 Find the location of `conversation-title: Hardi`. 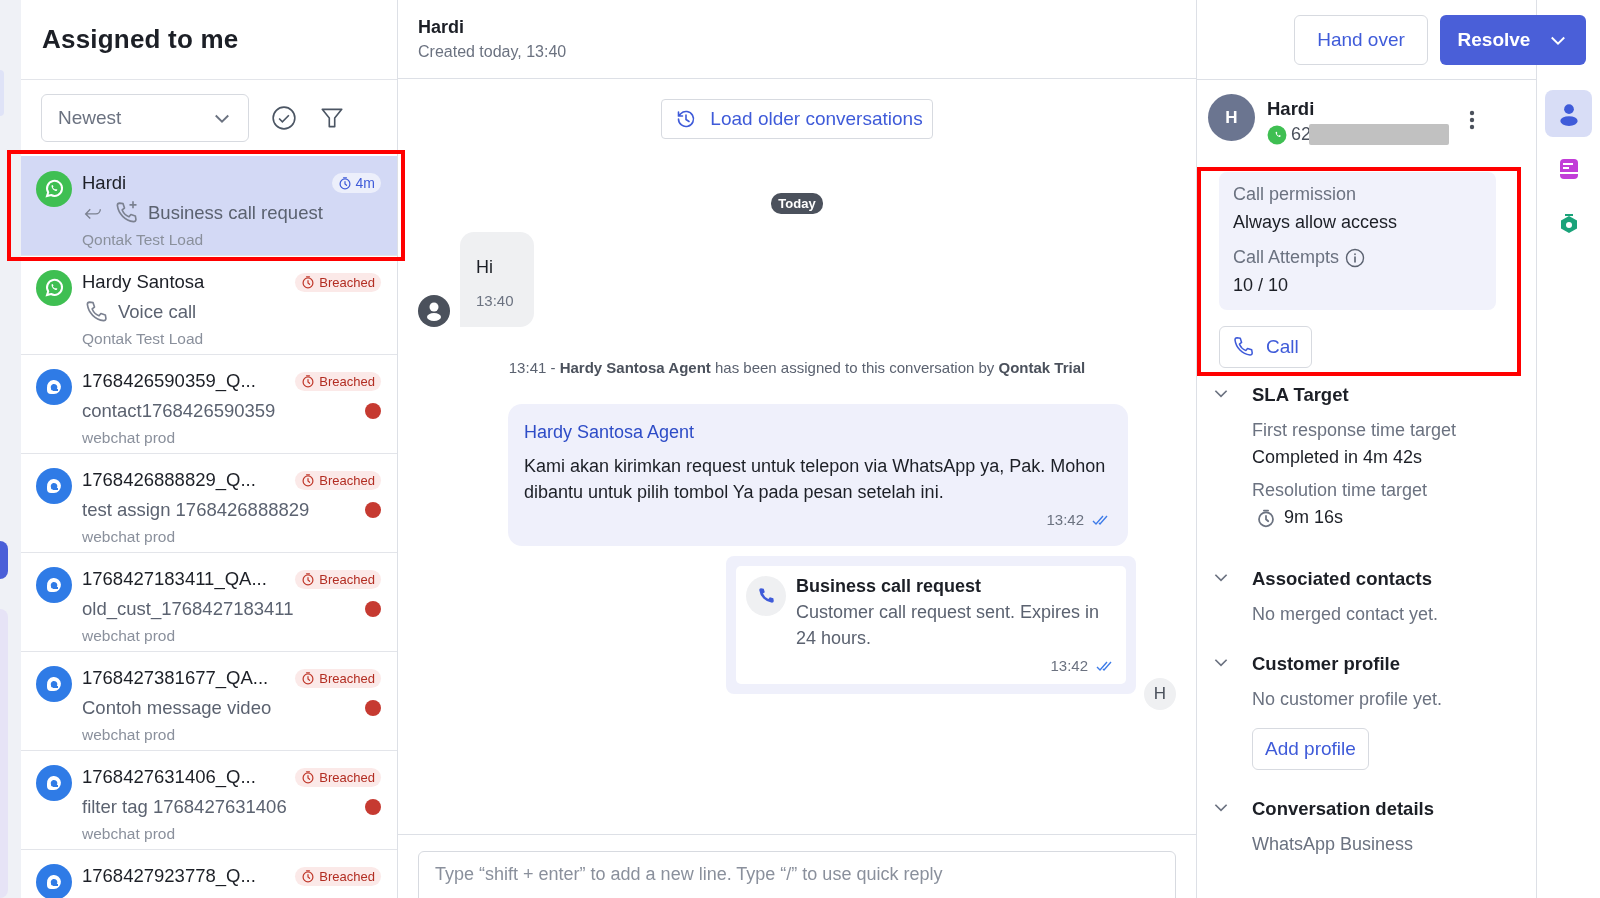

conversation-title: Hardi is located at coordinates (441, 27).